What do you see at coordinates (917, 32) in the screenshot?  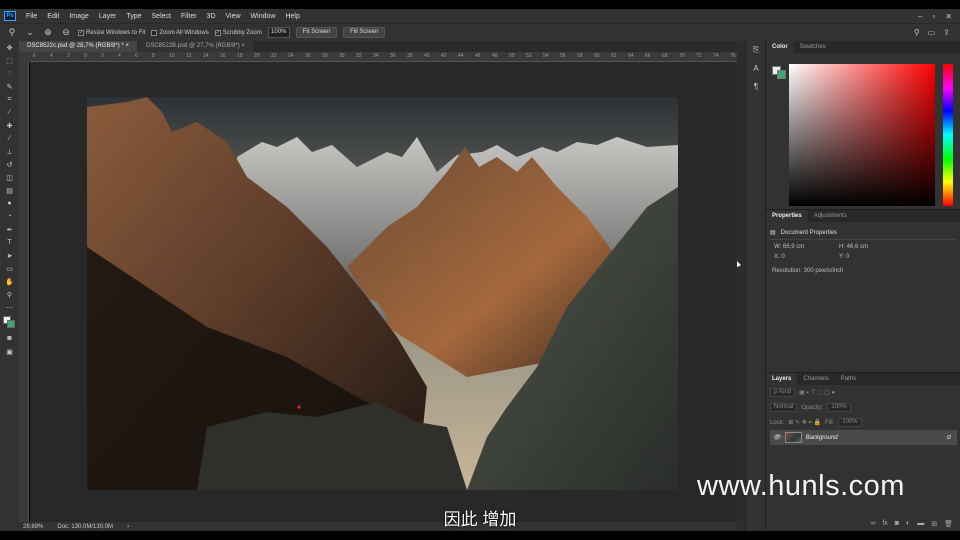 I see `search-icon: ⚲` at bounding box center [917, 32].